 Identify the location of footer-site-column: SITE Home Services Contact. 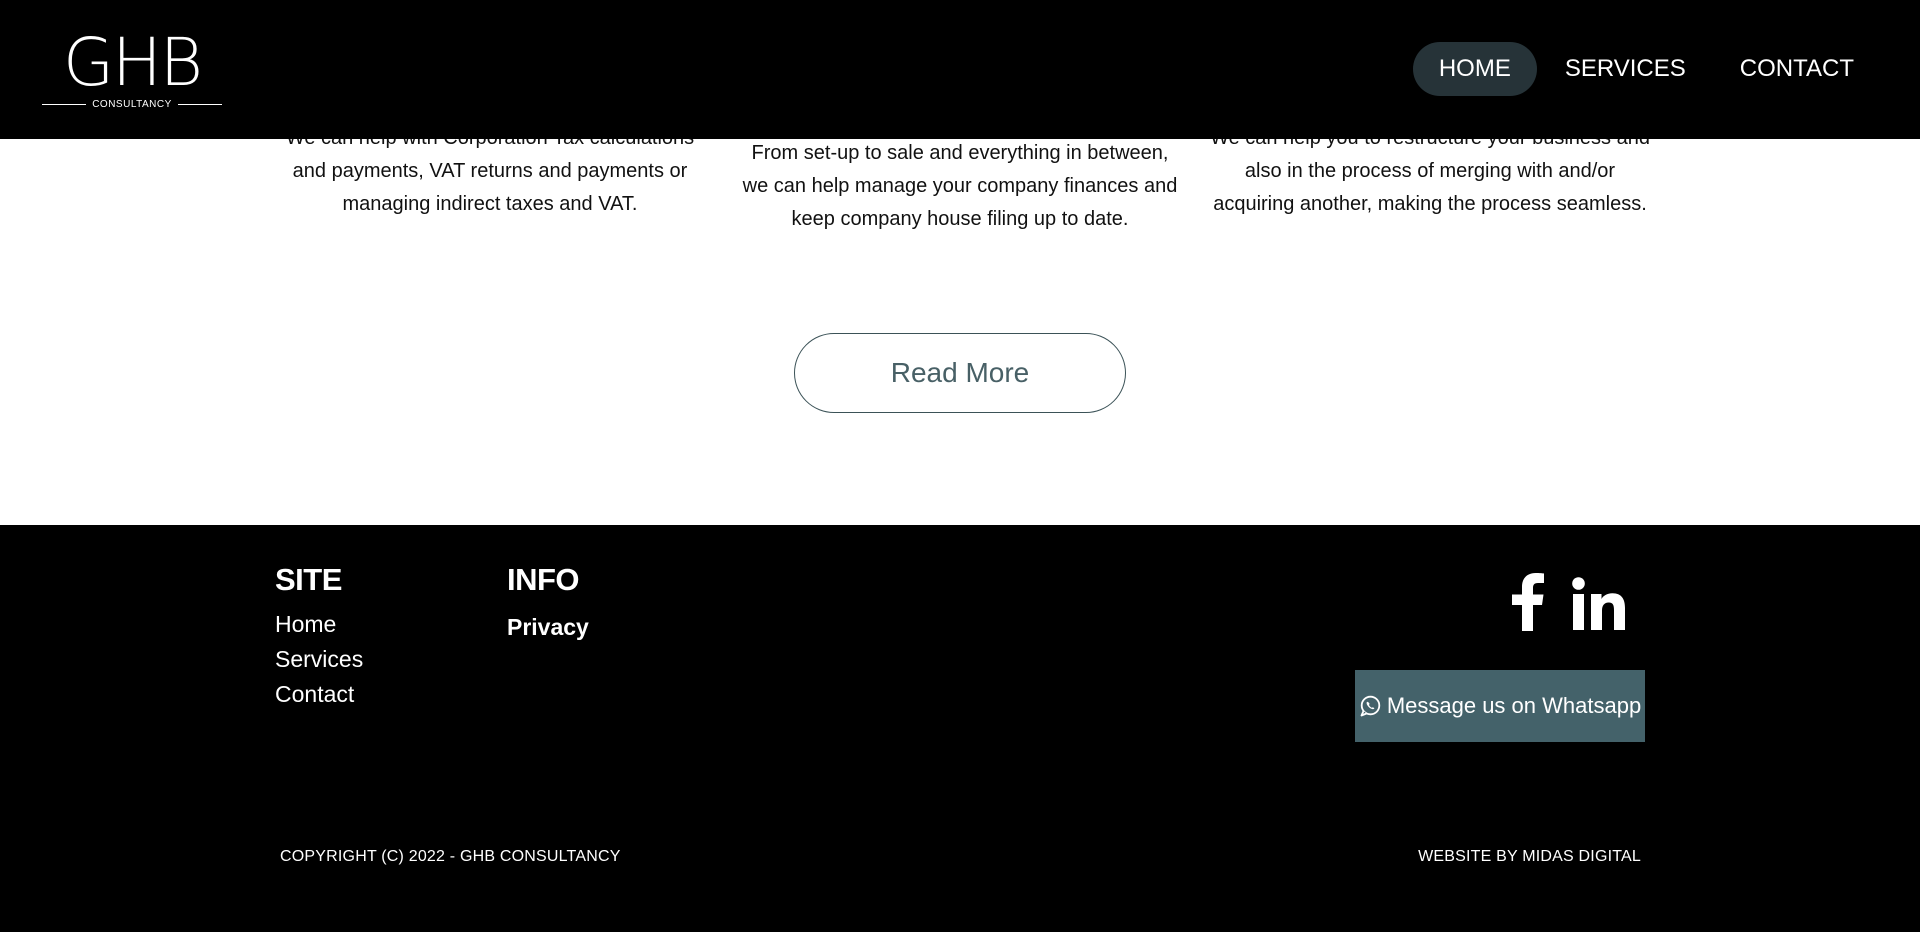
(319, 636).